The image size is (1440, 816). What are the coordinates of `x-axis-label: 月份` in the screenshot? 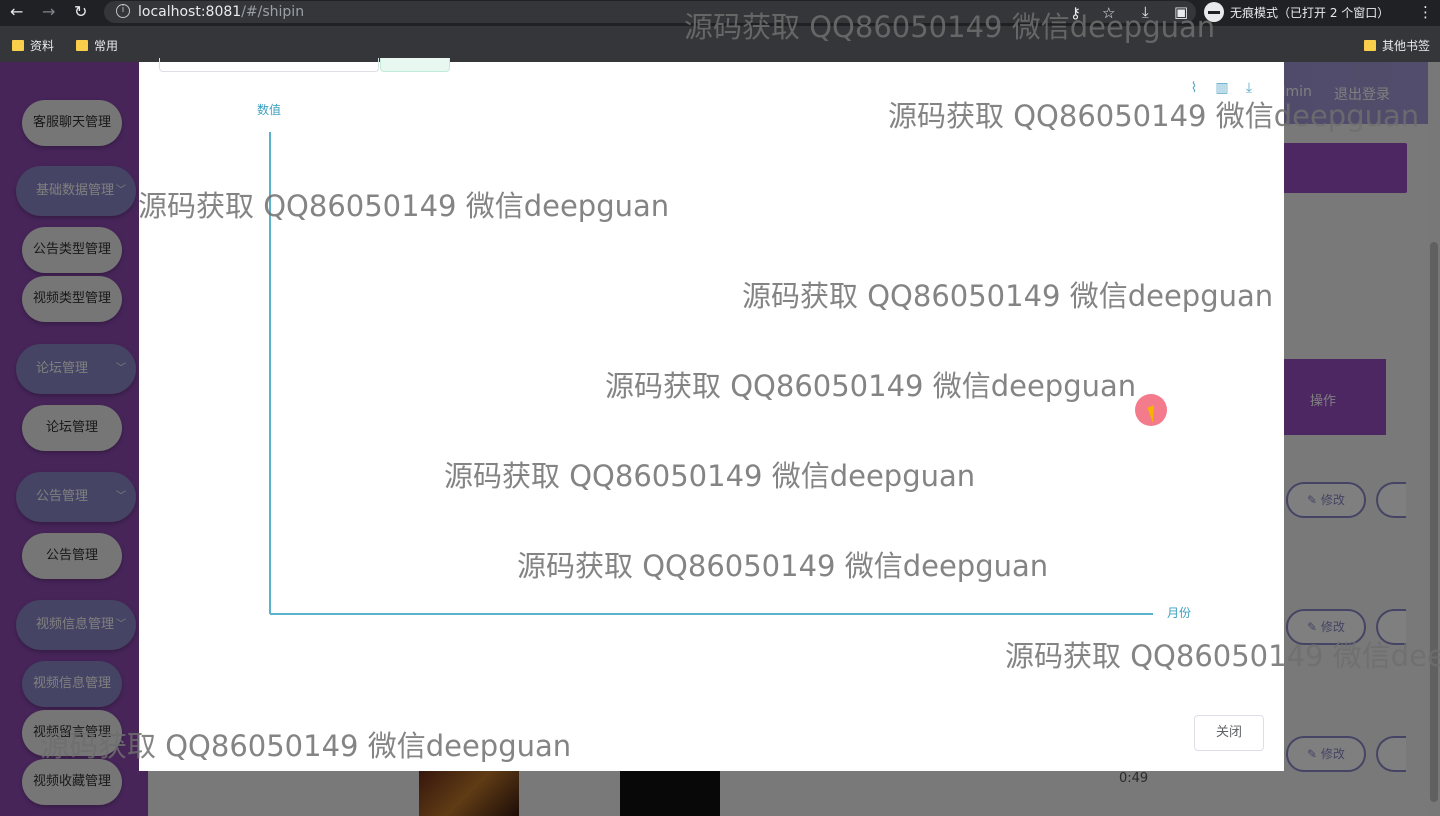 It's located at (1179, 613).